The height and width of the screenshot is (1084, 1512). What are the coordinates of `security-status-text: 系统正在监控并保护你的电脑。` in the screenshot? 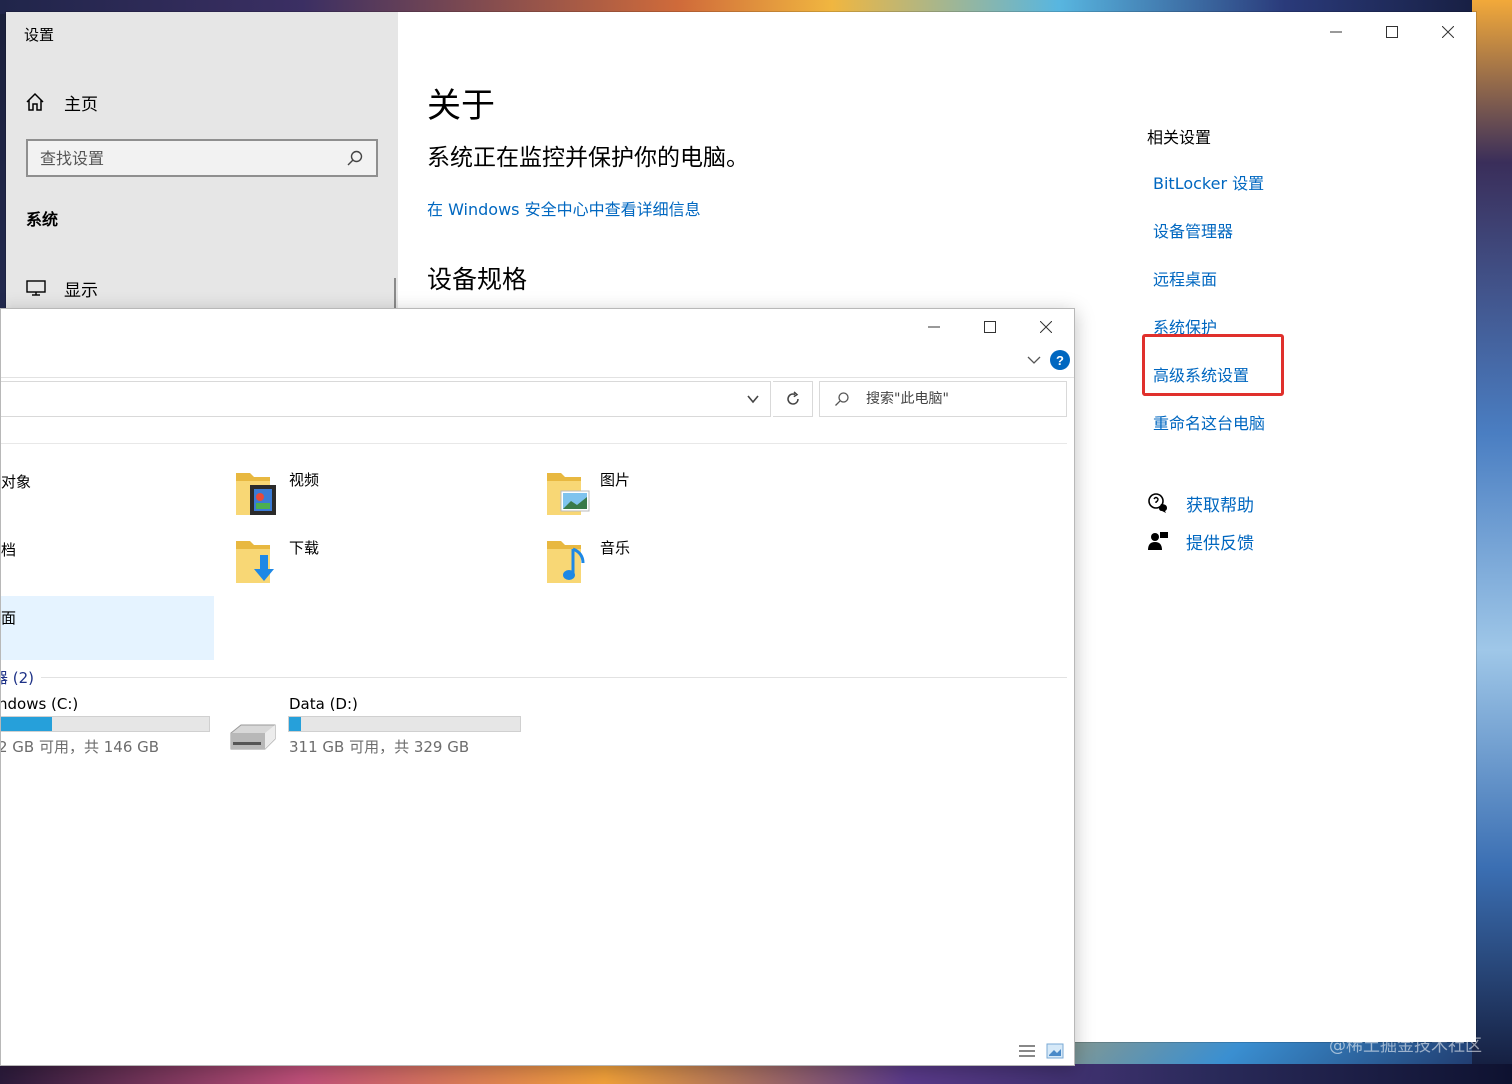 It's located at (588, 158).